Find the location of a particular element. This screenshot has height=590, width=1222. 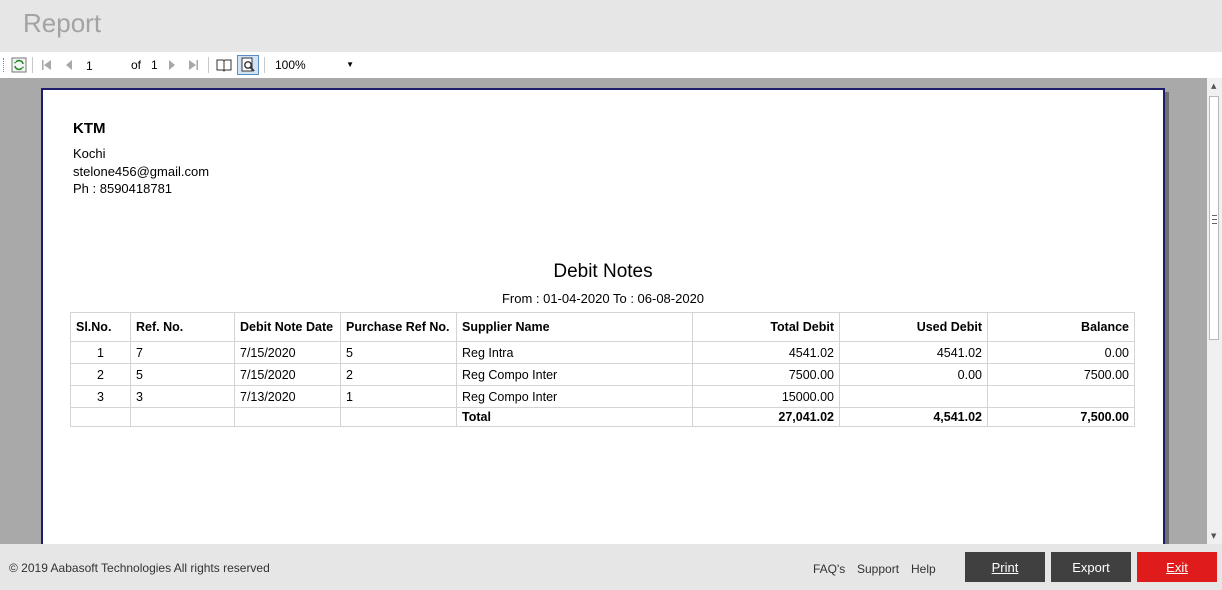

cell-balance is located at coordinates (1061, 396).